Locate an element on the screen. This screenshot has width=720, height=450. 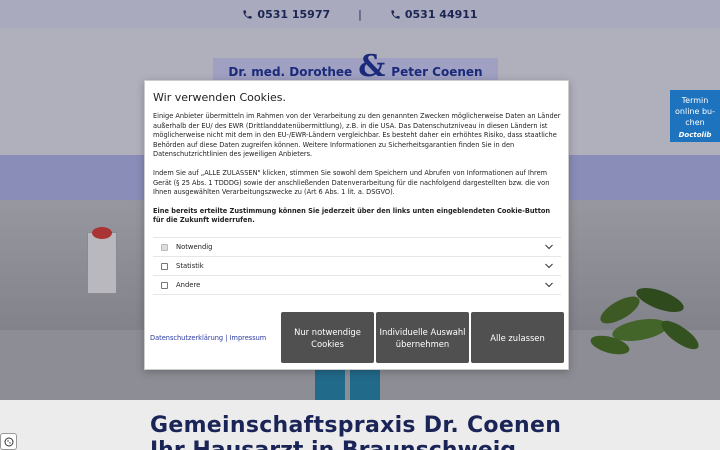
booking-line-2: online bu- is located at coordinates (695, 111).